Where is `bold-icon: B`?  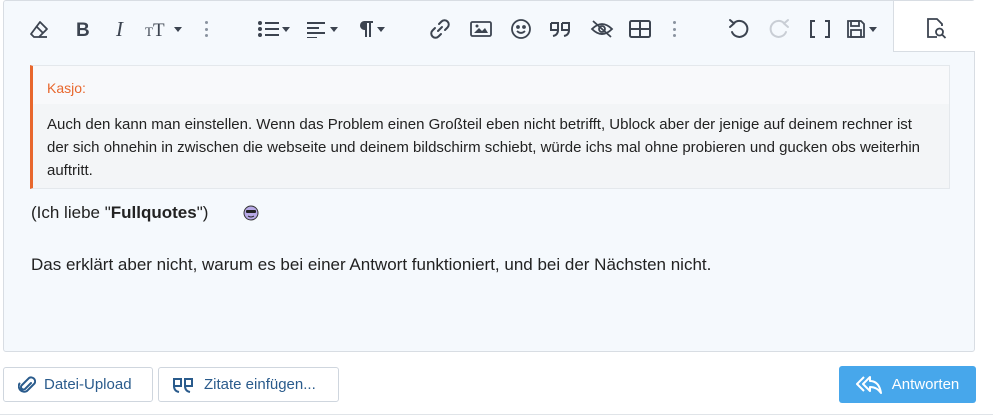 bold-icon: B is located at coordinates (83, 29).